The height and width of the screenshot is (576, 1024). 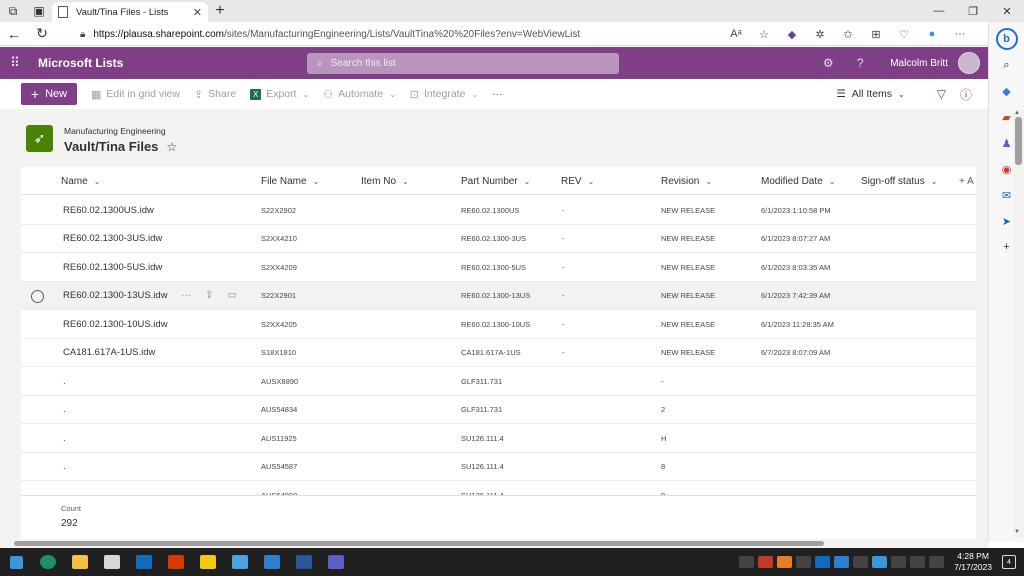 What do you see at coordinates (15, 63) in the screenshot?
I see `app-launcher-icon: ⠿` at bounding box center [15, 63].